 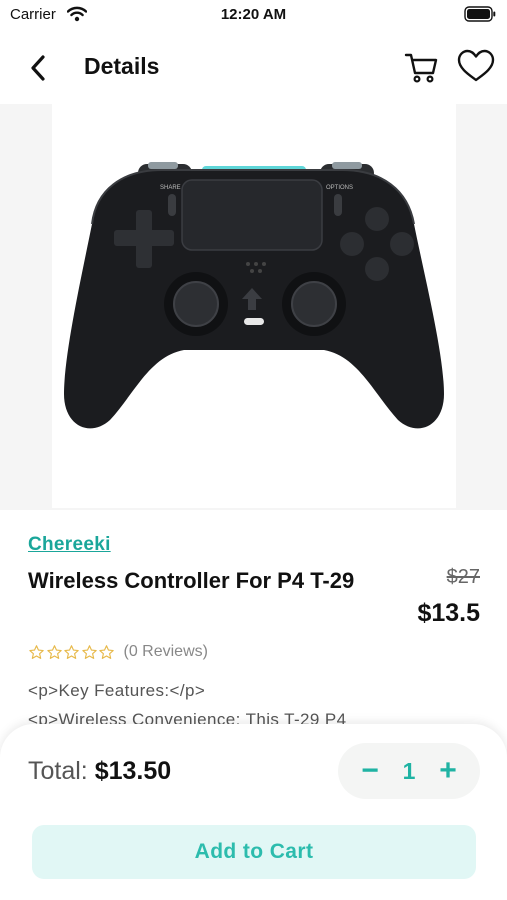 I want to click on favorite-button, so click(x=476, y=66).